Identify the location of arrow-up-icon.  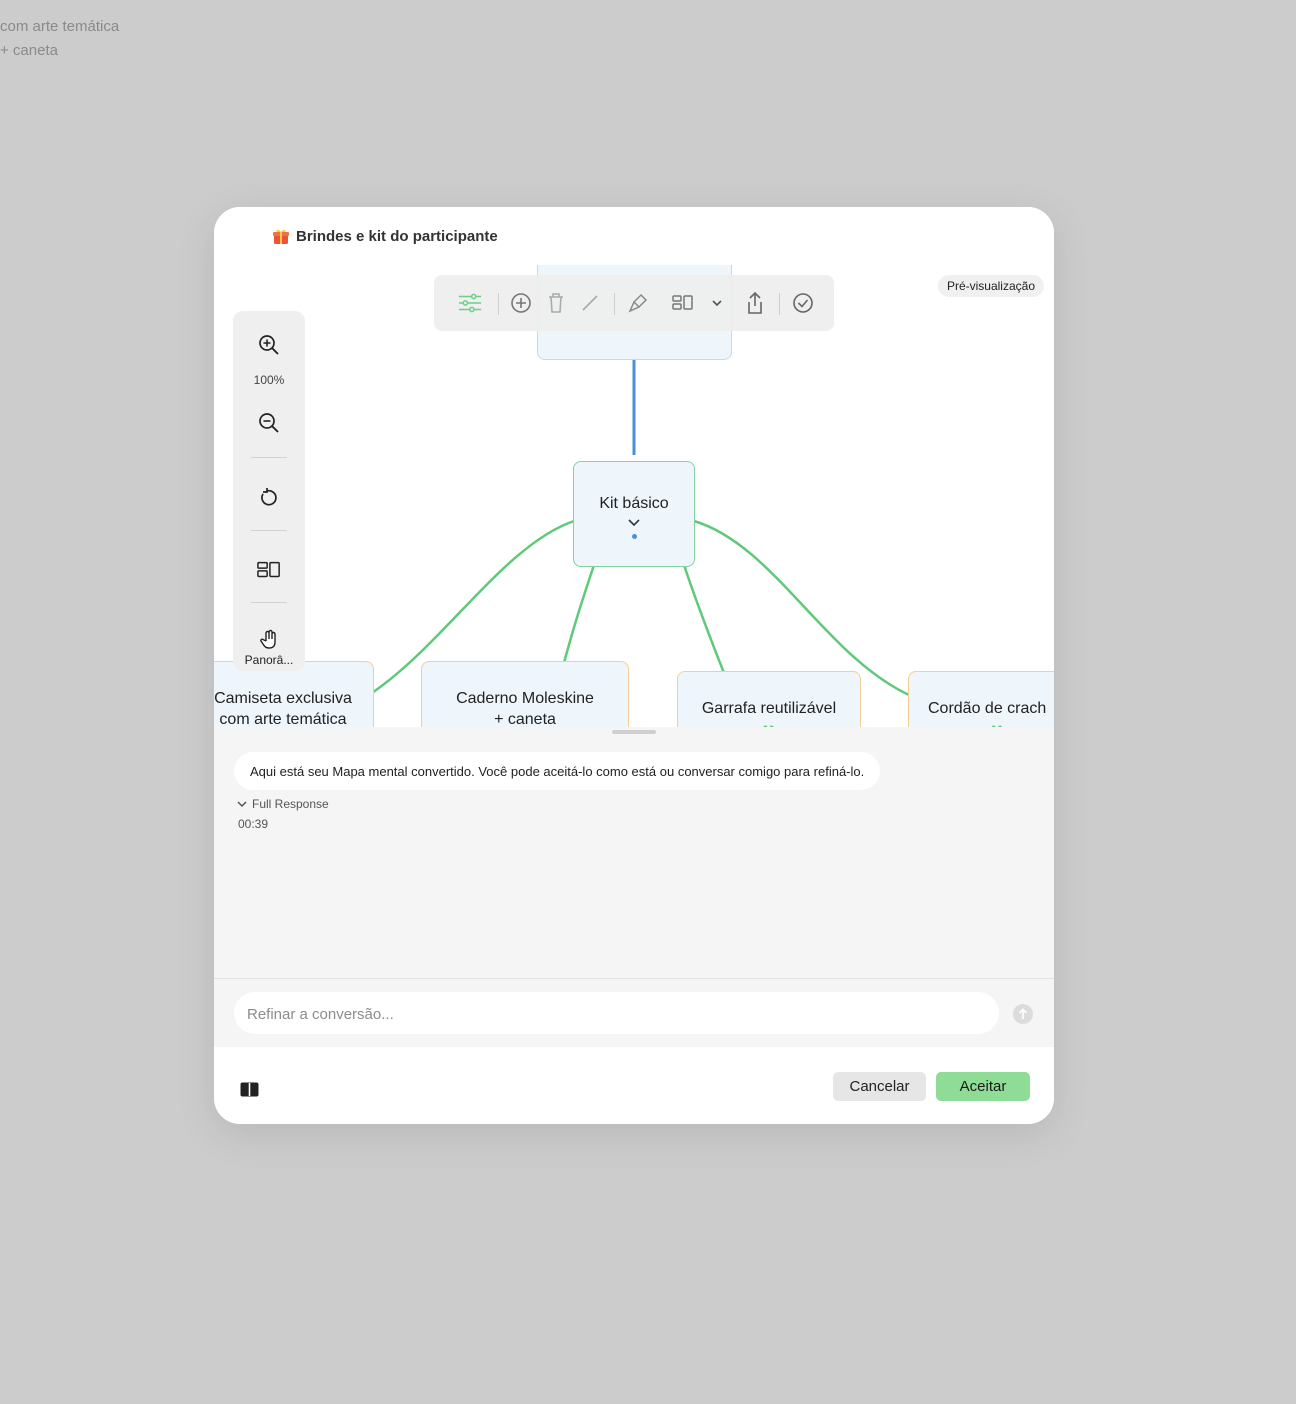
(1023, 1013).